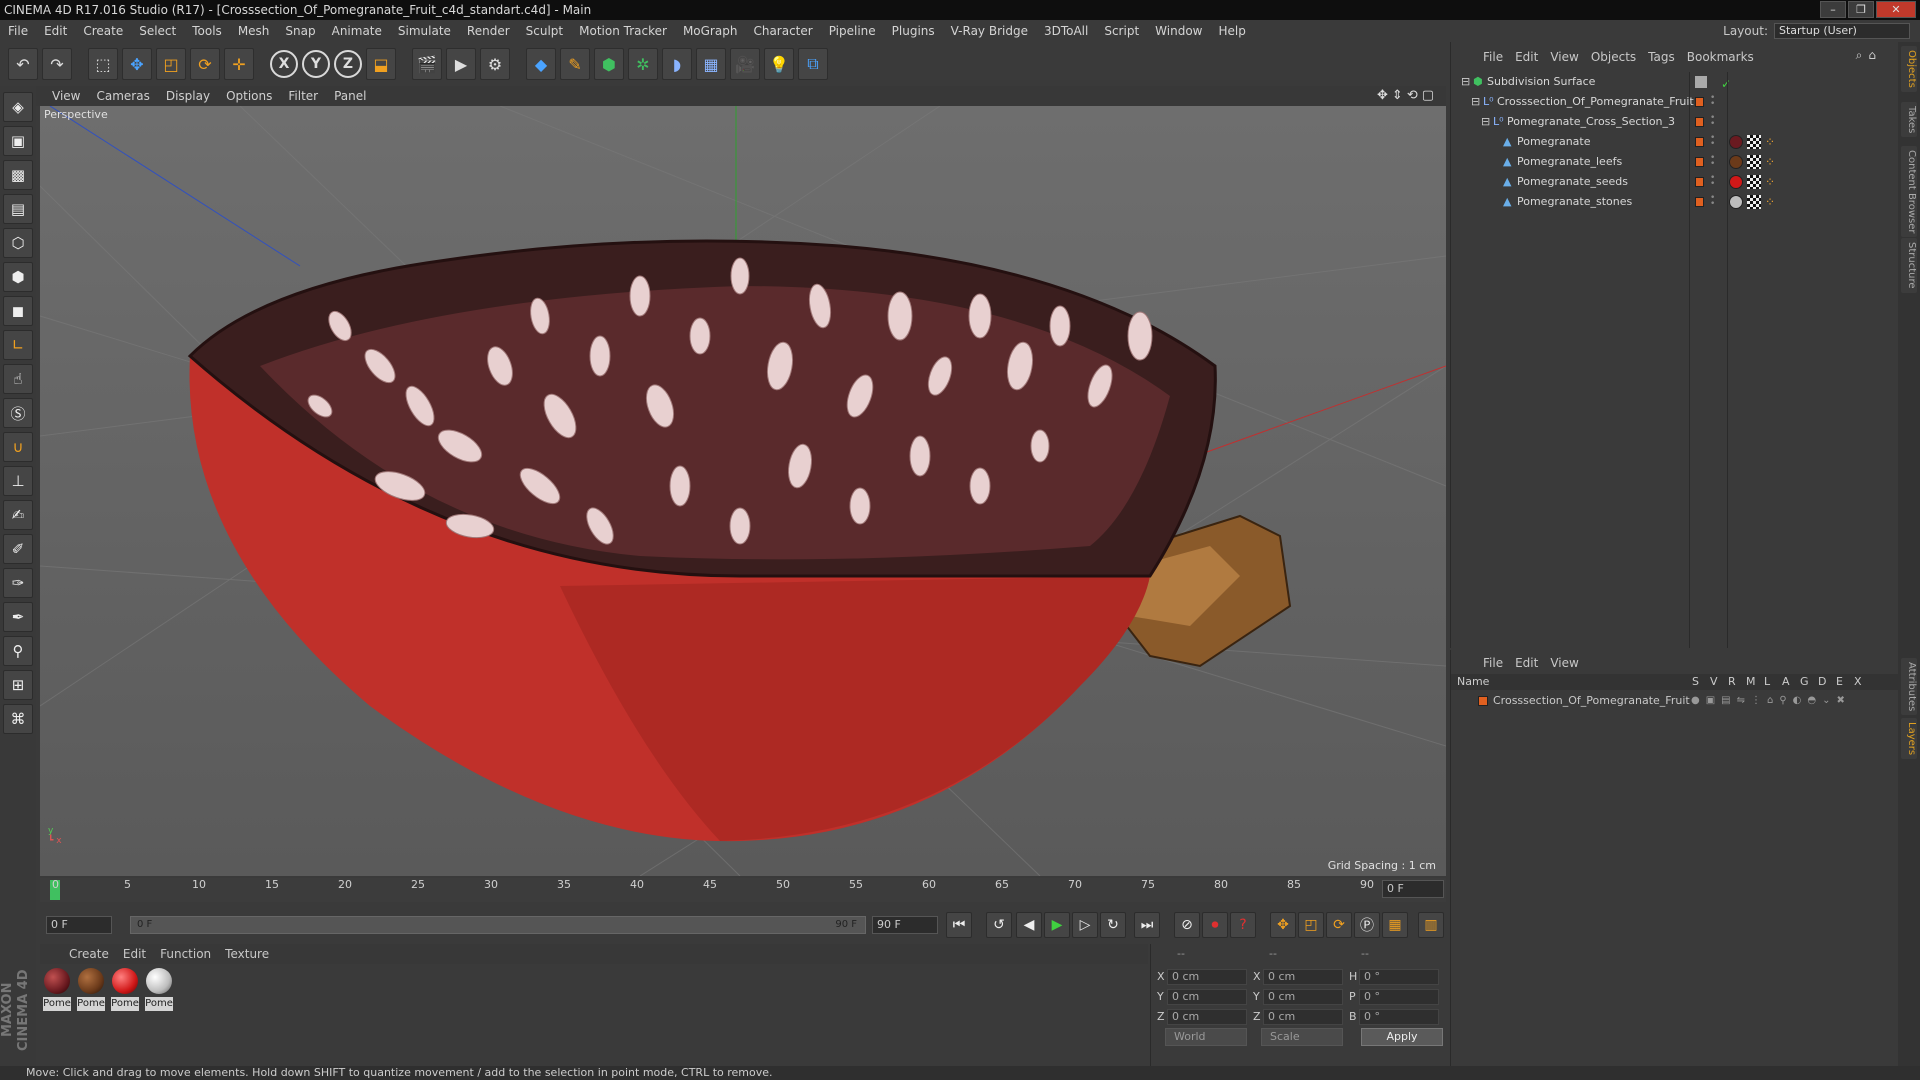 The width and height of the screenshot is (1920, 1080). Describe the element at coordinates (1147, 925) in the screenshot. I see `go-to-end-icon: ⏭` at that location.